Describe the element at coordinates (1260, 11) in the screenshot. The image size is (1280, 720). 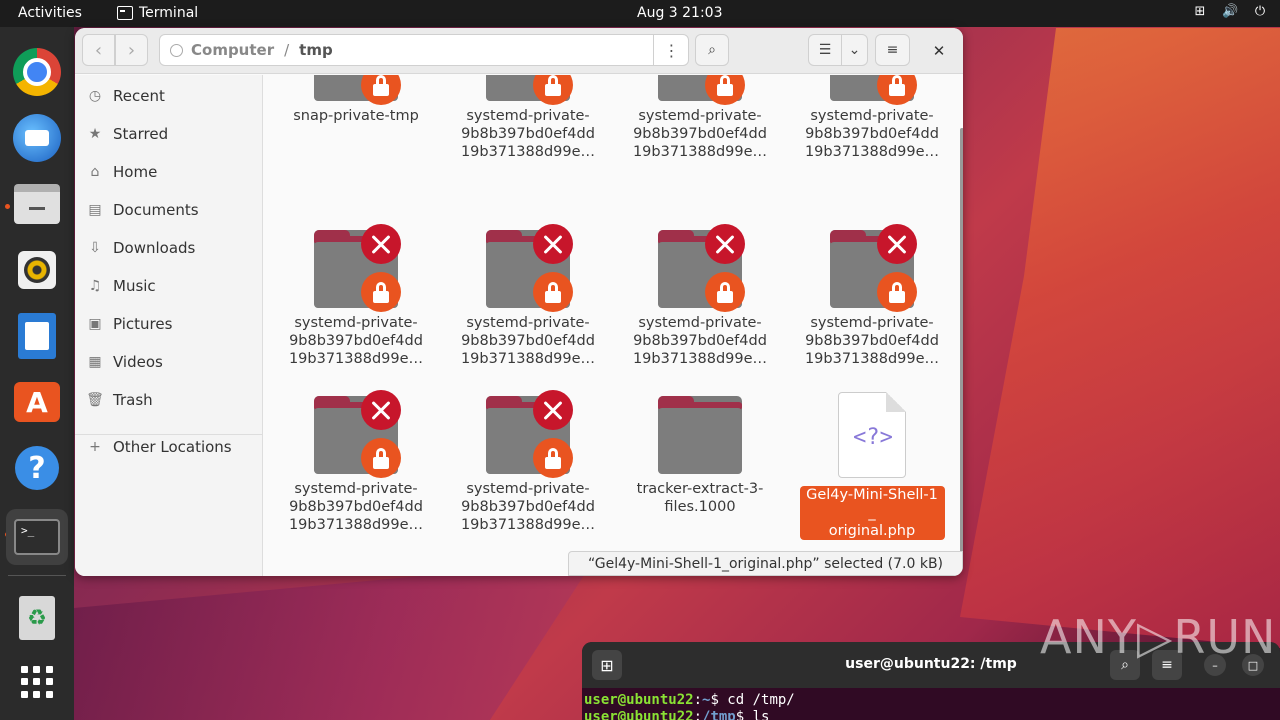
I see `power-icon: ⏻` at that location.